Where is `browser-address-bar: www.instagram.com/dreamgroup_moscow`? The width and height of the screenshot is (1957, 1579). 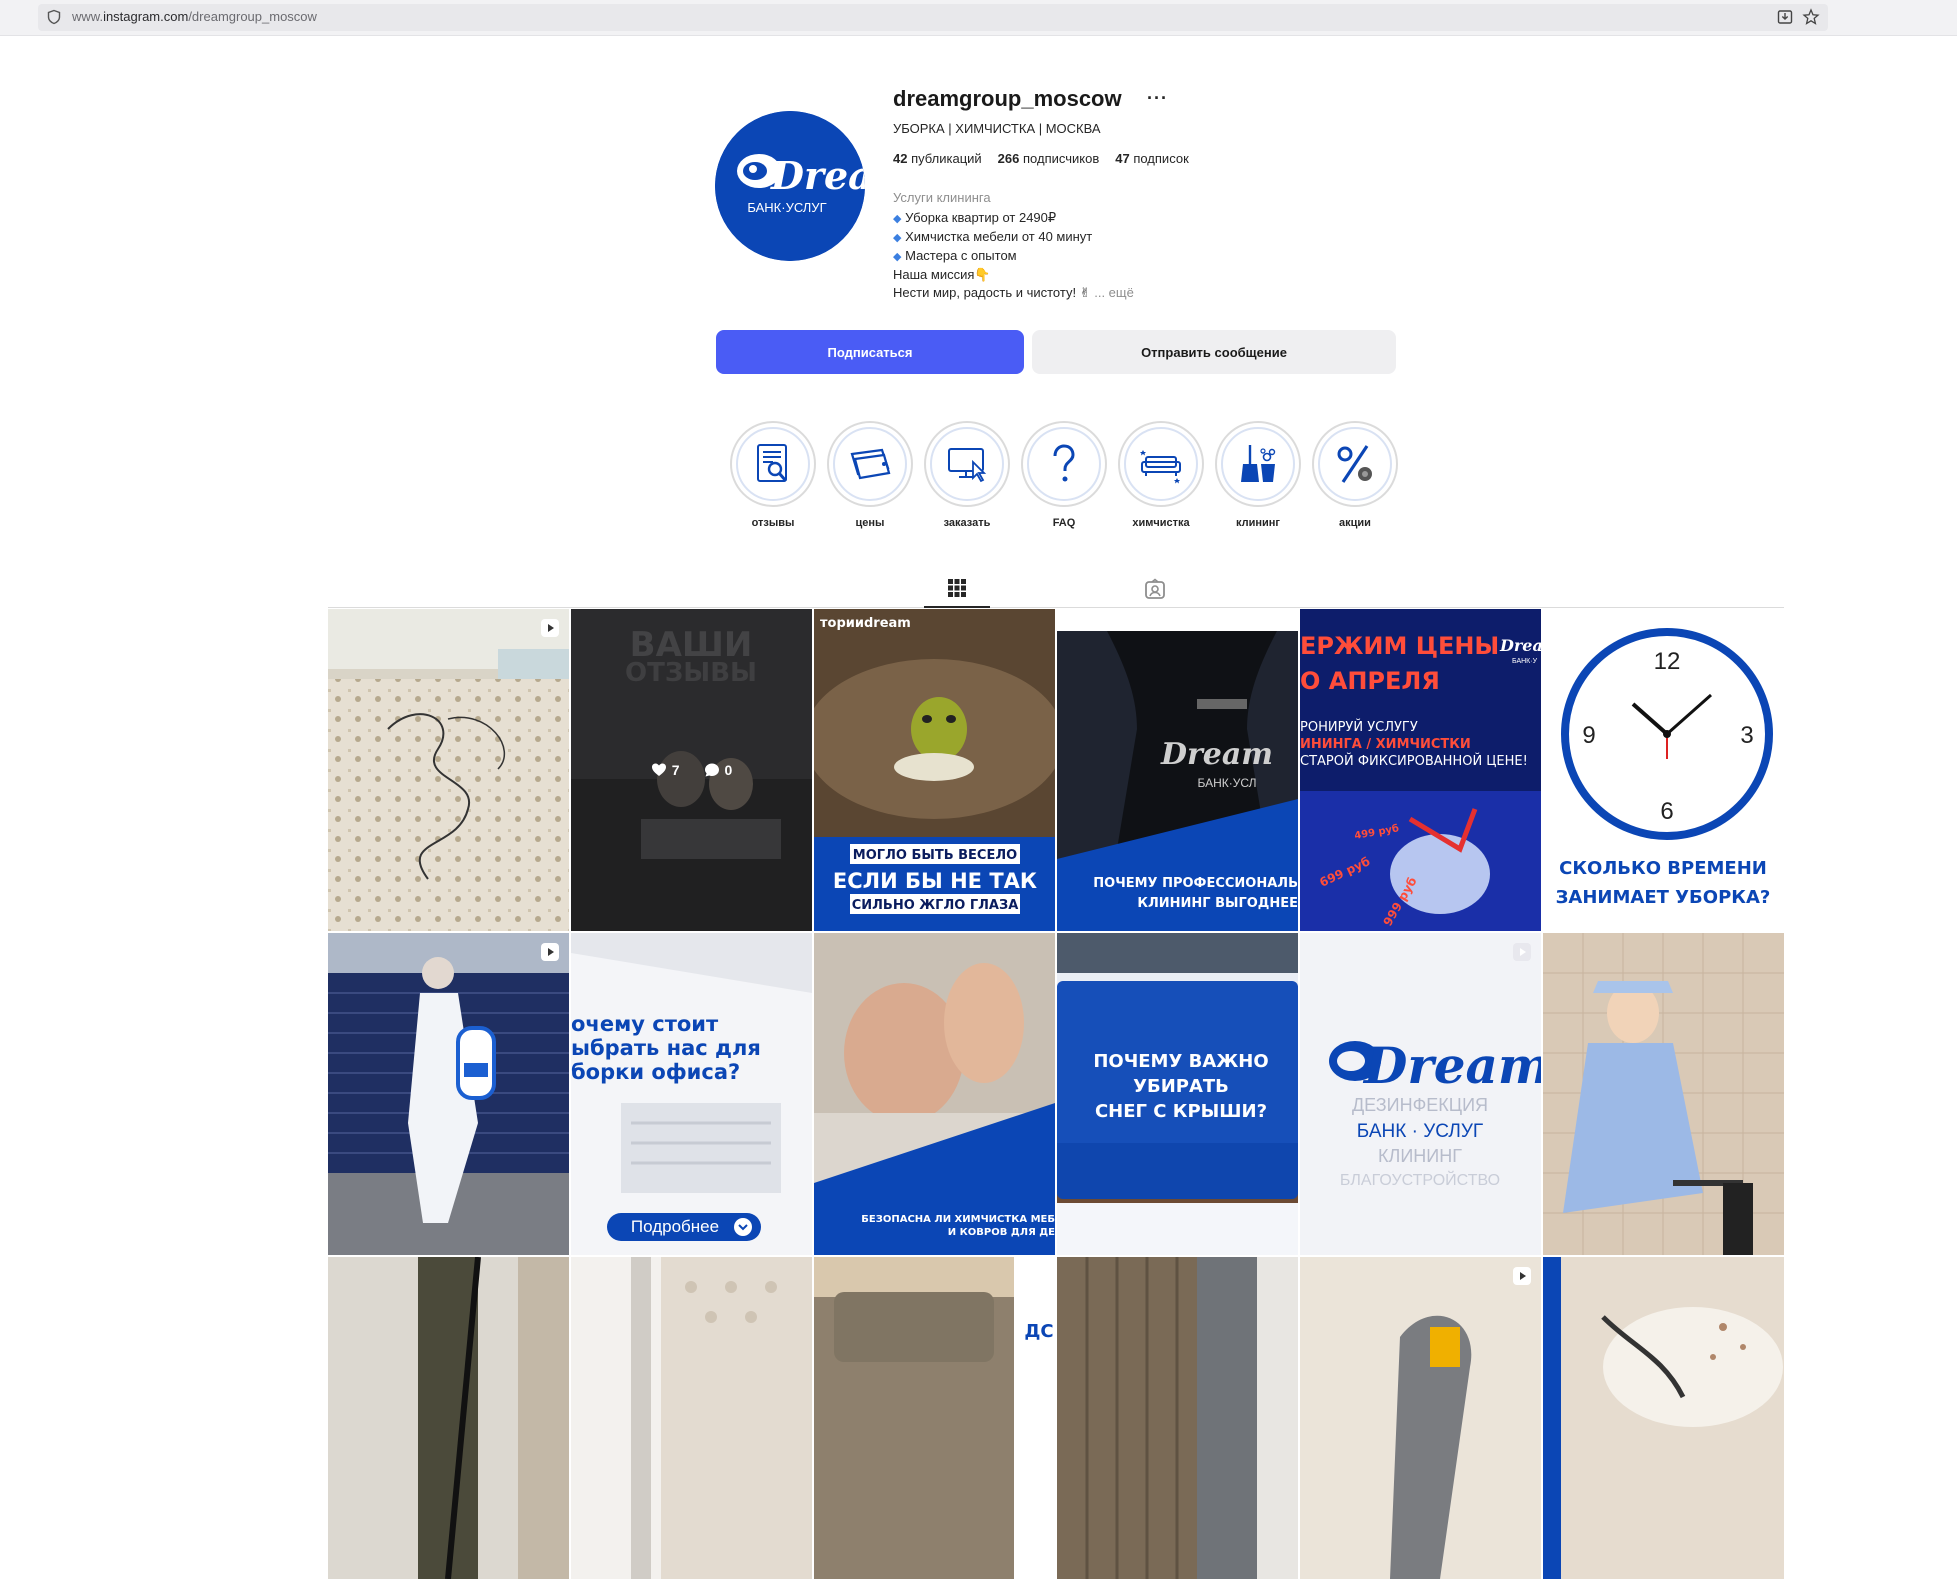
browser-address-bar: www.instagram.com/dreamgroup_moscow is located at coordinates (978, 18).